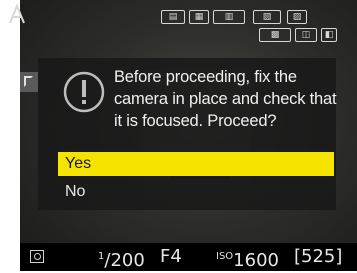 The width and height of the screenshot is (357, 273). Describe the element at coordinates (297, 17) in the screenshot. I see `white-balance-icon: ▨` at that location.